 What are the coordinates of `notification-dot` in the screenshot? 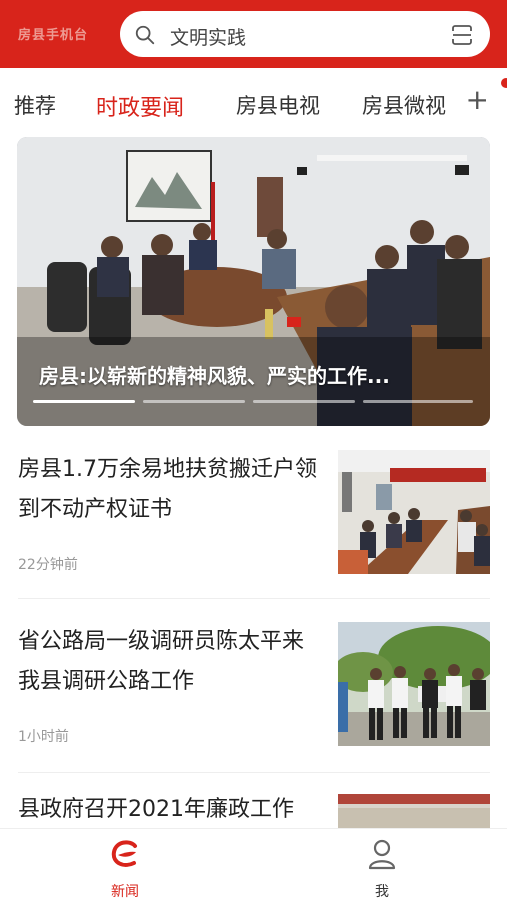 It's located at (504, 83).